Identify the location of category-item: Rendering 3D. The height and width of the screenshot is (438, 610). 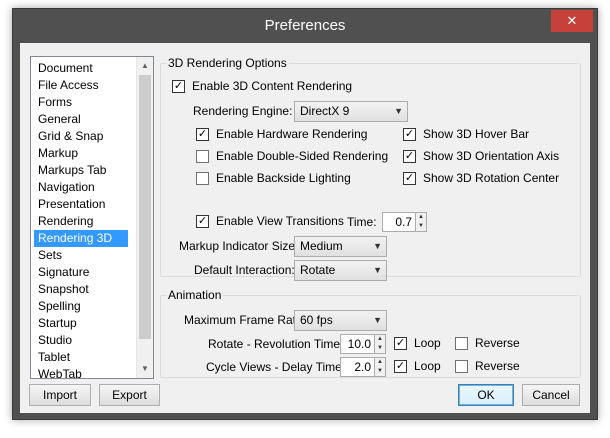
(81, 238).